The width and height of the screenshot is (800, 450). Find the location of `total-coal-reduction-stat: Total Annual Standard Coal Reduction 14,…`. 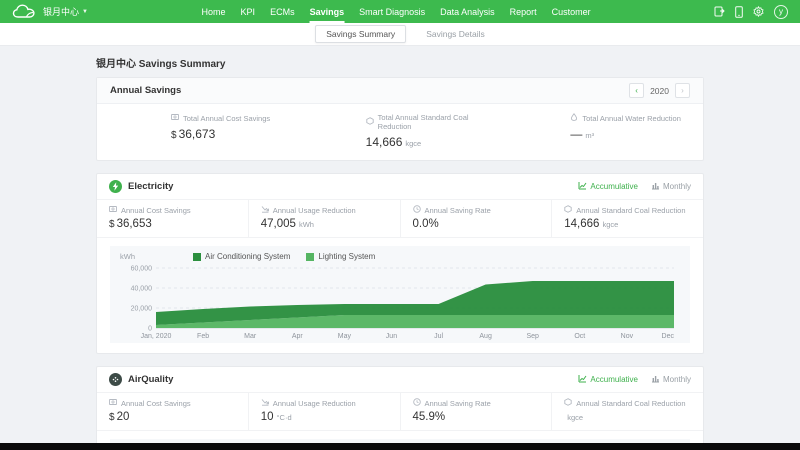

total-coal-reduction-stat: Total Annual Standard Coal Reduction 14,… is located at coordinates (417, 131).